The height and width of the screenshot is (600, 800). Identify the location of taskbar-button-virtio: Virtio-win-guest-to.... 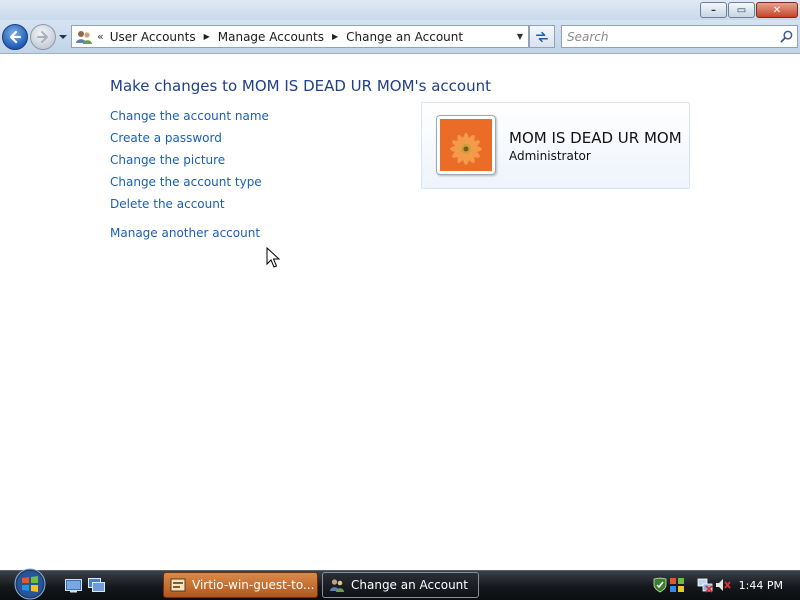
(240, 585).